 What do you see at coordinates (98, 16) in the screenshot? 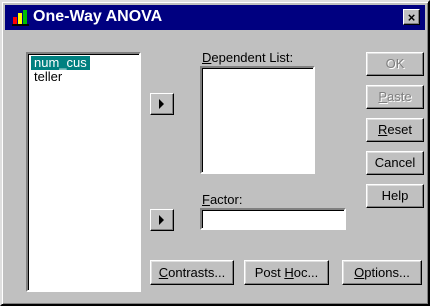
I see `window-title: One-Way ANOVA` at bounding box center [98, 16].